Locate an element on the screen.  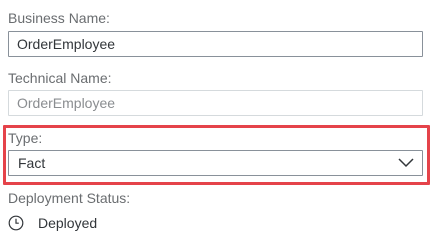
technical-name-input: OrderEmployee is located at coordinates (215, 103).